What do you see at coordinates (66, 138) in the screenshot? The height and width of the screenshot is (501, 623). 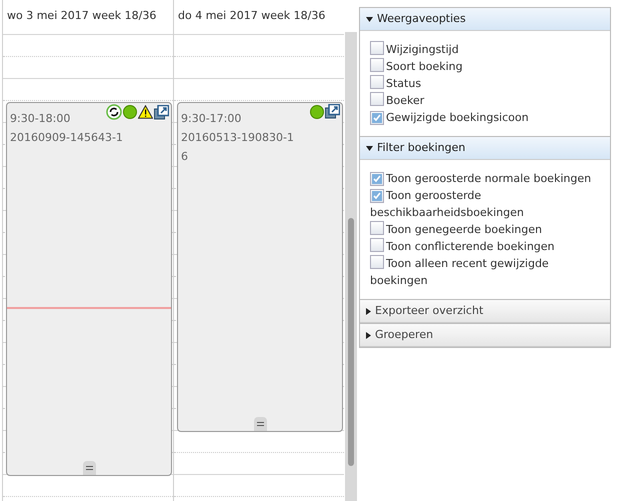 I see `booking-code: 20160909-145643-1` at bounding box center [66, 138].